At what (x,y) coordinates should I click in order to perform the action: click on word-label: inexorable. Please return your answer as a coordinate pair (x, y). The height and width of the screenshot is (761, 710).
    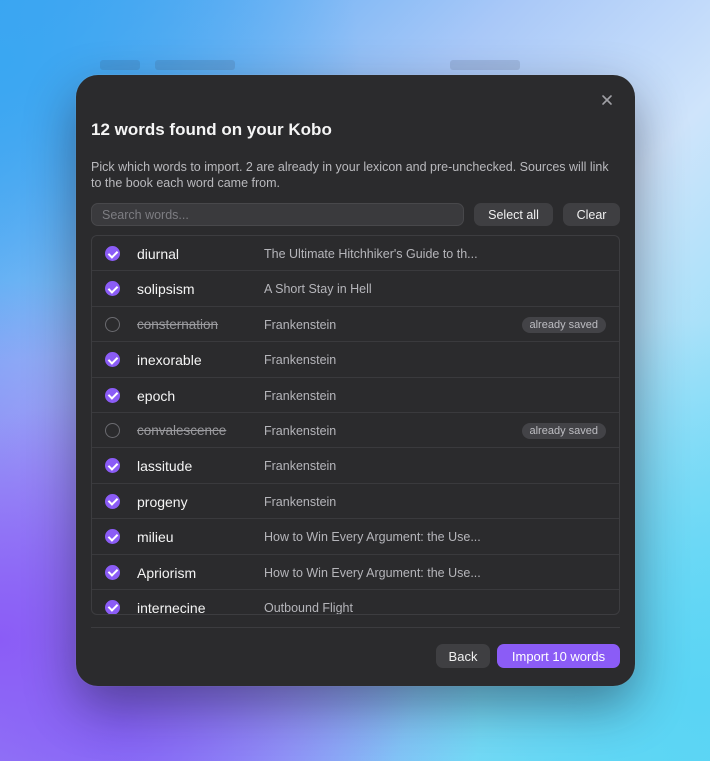
    Looking at the image, I should click on (169, 360).